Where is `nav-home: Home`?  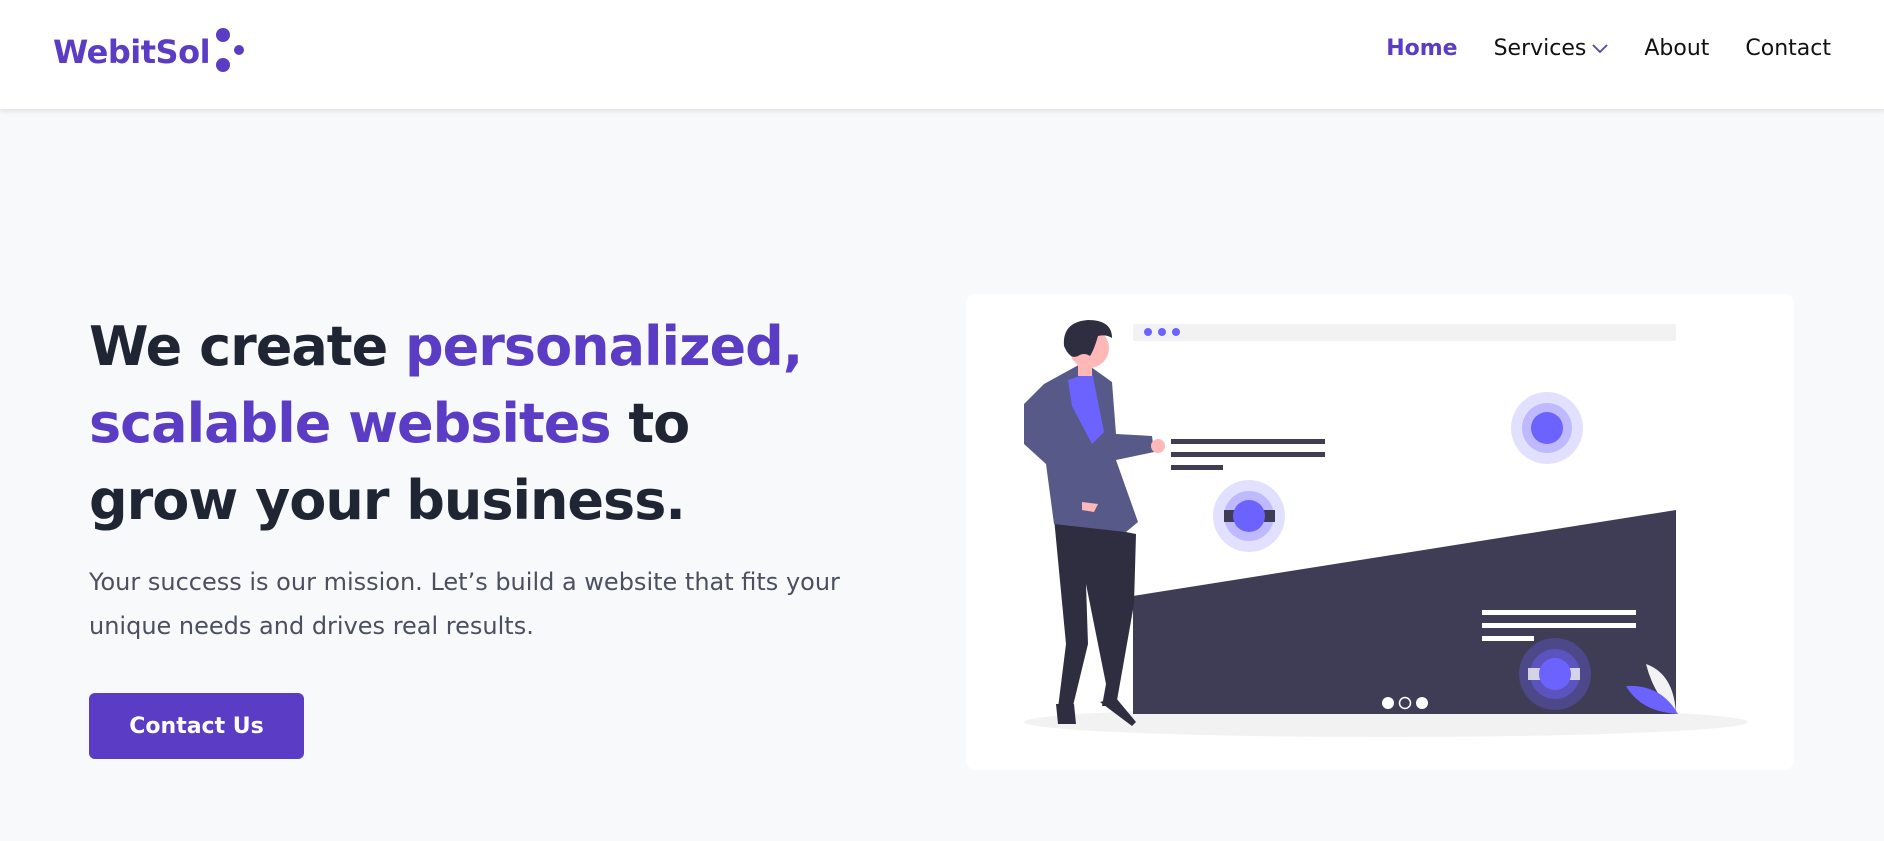
nav-home: Home is located at coordinates (1421, 48).